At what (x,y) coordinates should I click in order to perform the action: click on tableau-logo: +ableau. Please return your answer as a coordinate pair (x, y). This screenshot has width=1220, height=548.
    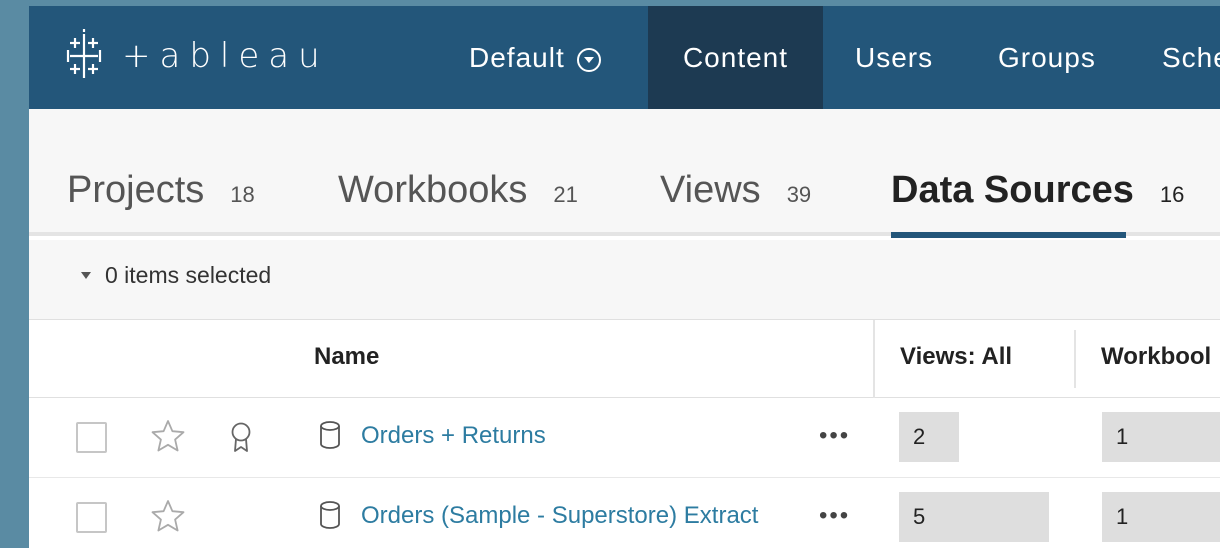
    Looking at the image, I should click on (197, 56).